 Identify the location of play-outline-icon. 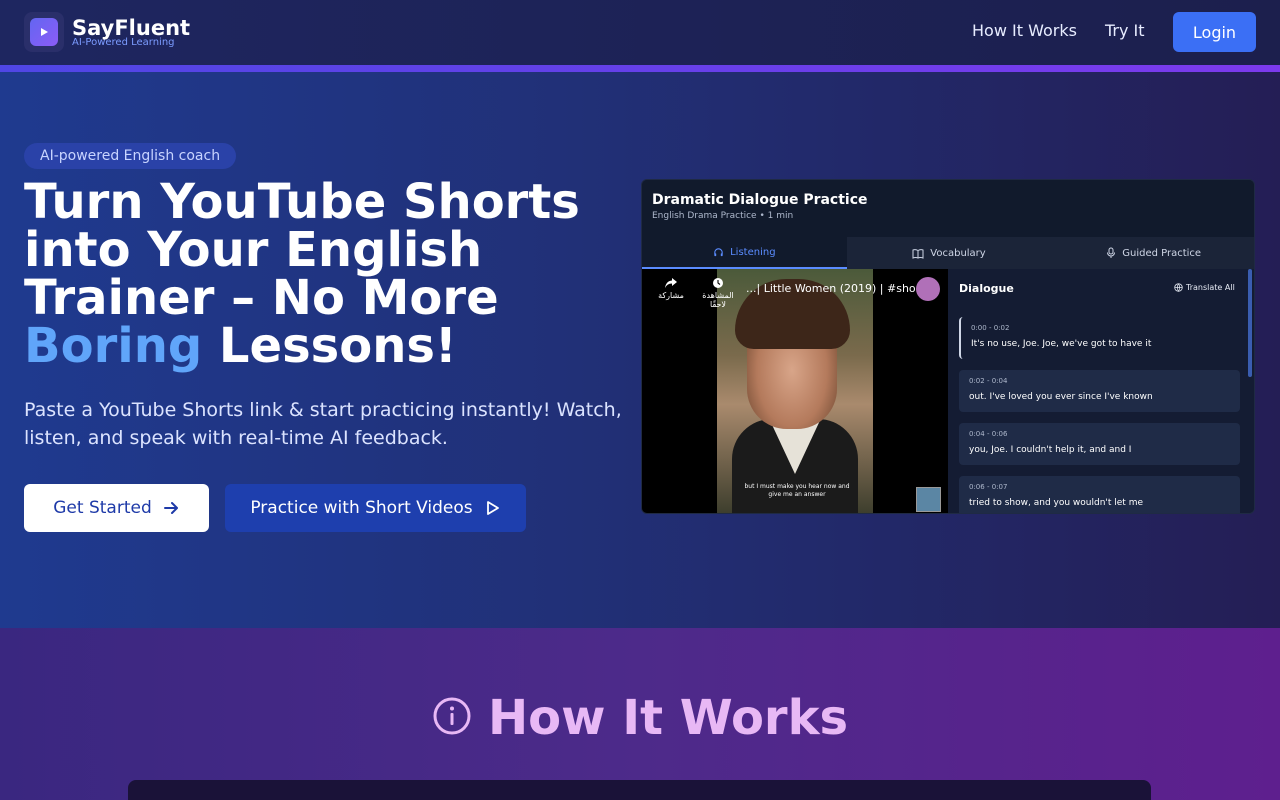
(492, 508).